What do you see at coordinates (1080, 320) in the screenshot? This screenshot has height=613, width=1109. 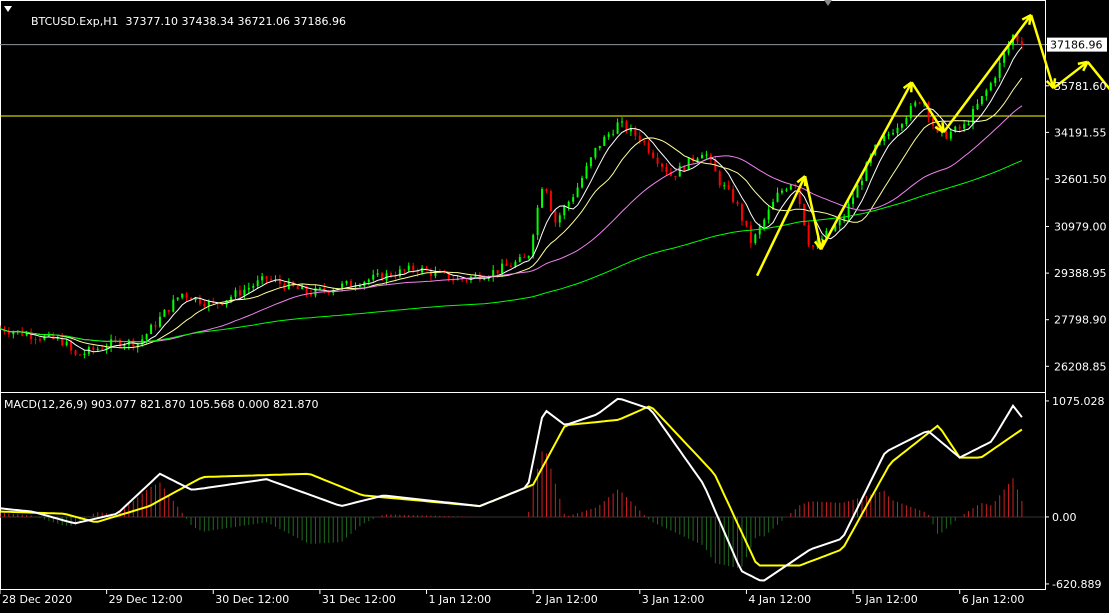 I see `y-tick-label: 27798.90` at bounding box center [1080, 320].